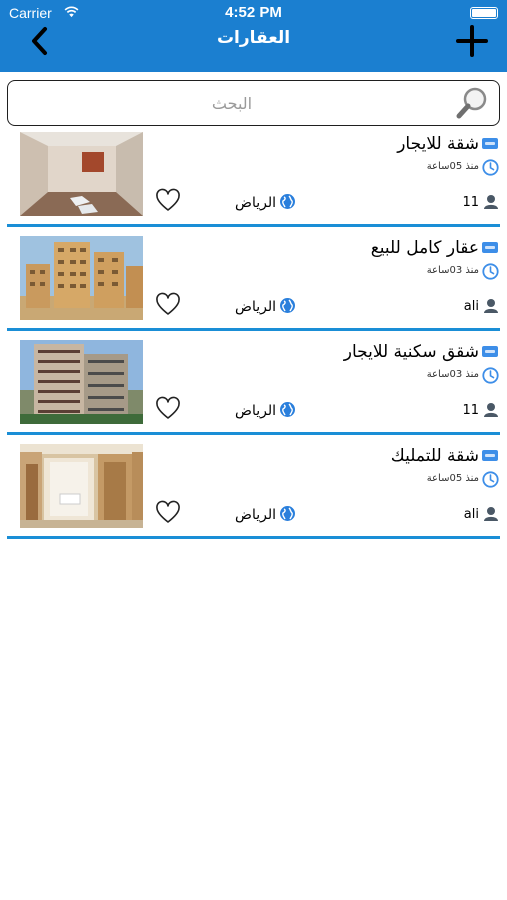 The width and height of the screenshot is (507, 900). What do you see at coordinates (81, 382) in the screenshot?
I see `tower-building-photo` at bounding box center [81, 382].